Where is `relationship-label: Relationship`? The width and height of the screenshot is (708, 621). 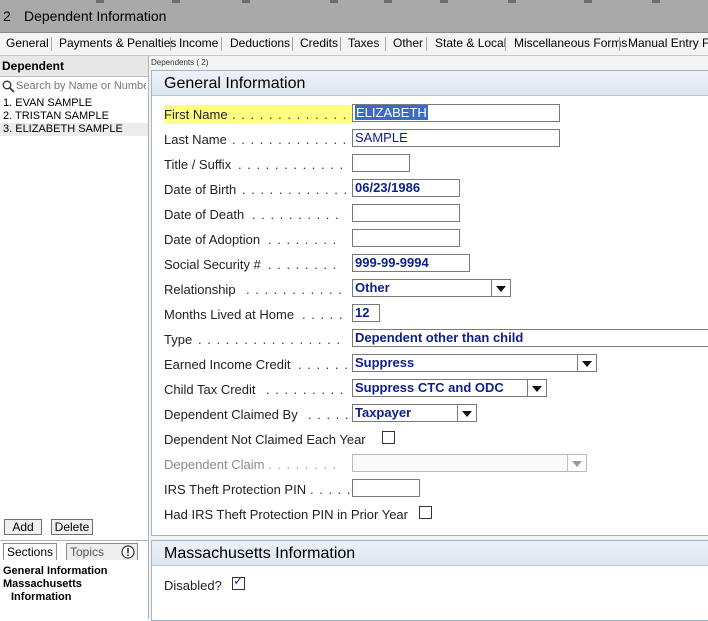
relationship-label: Relationship is located at coordinates (200, 289).